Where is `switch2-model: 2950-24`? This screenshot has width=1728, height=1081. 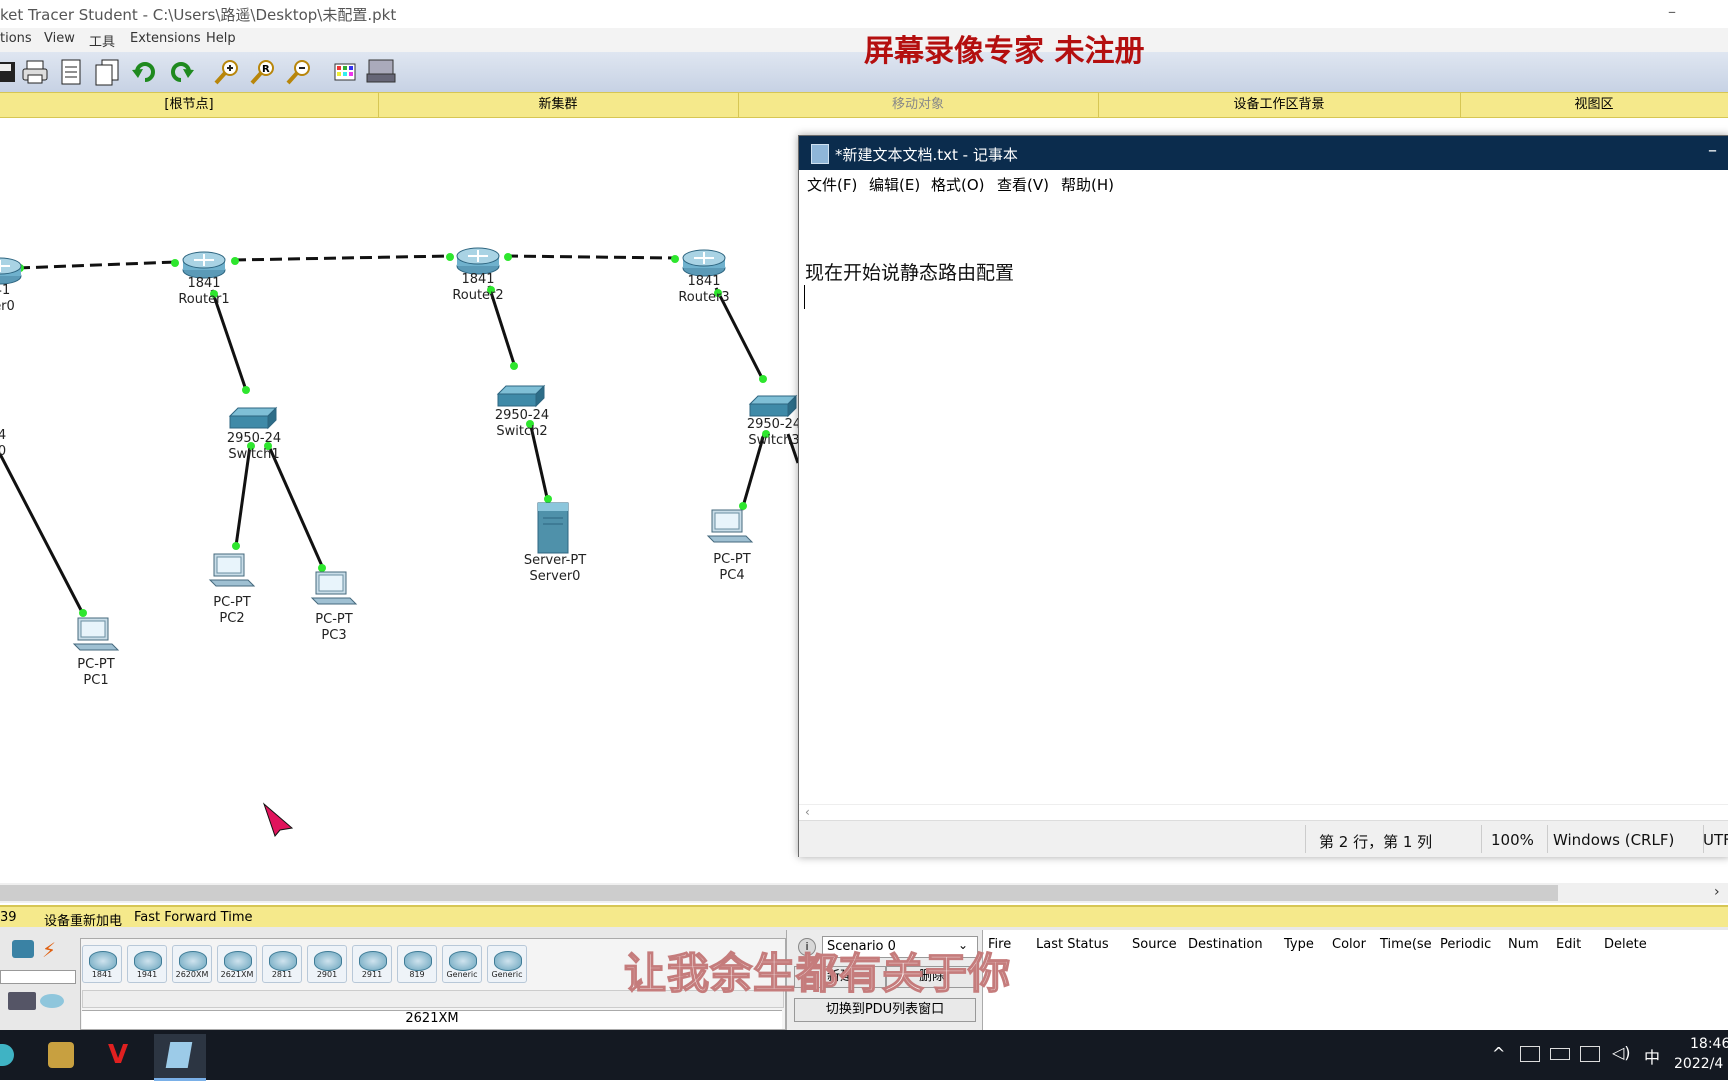 switch2-model: 2950-24 is located at coordinates (522, 415).